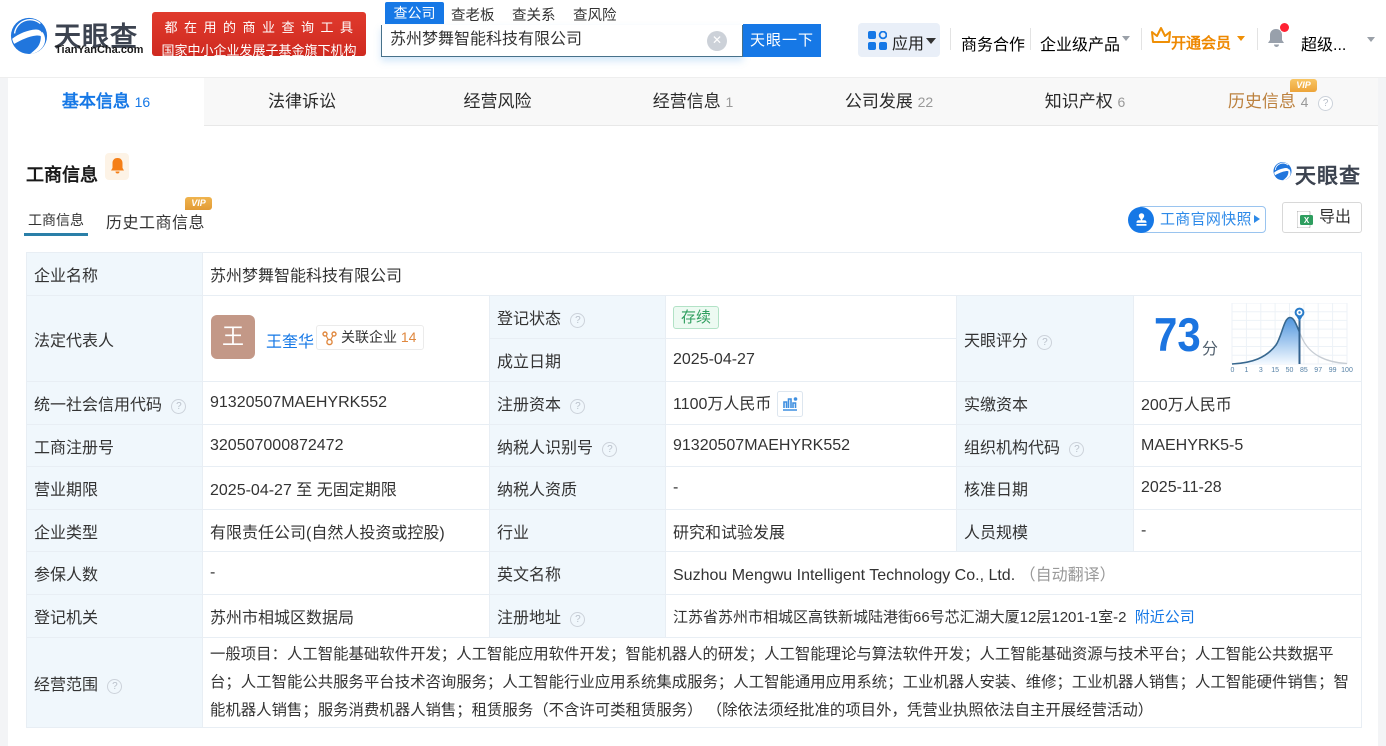 This screenshot has width=1386, height=746. I want to click on svg-text: 15, so click(1275, 370).